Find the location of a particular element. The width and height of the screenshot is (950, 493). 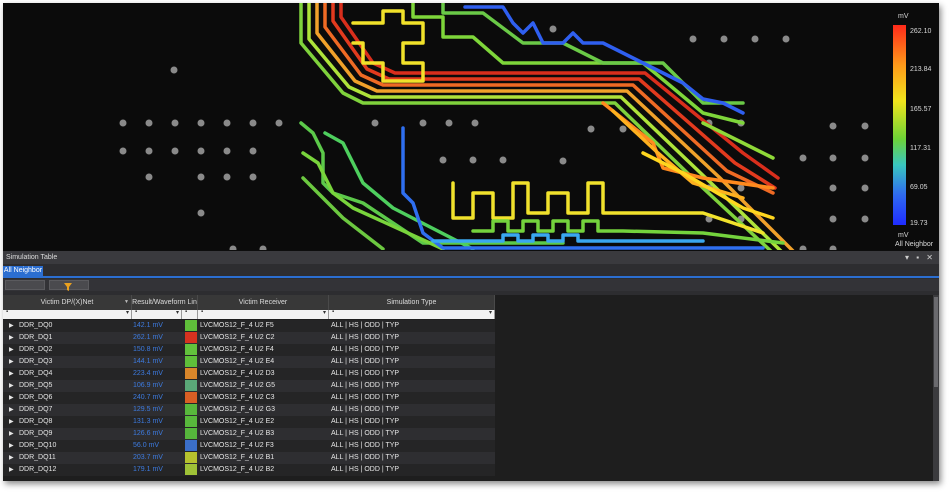

pin-icon: ▪ is located at coordinates (917, 257).